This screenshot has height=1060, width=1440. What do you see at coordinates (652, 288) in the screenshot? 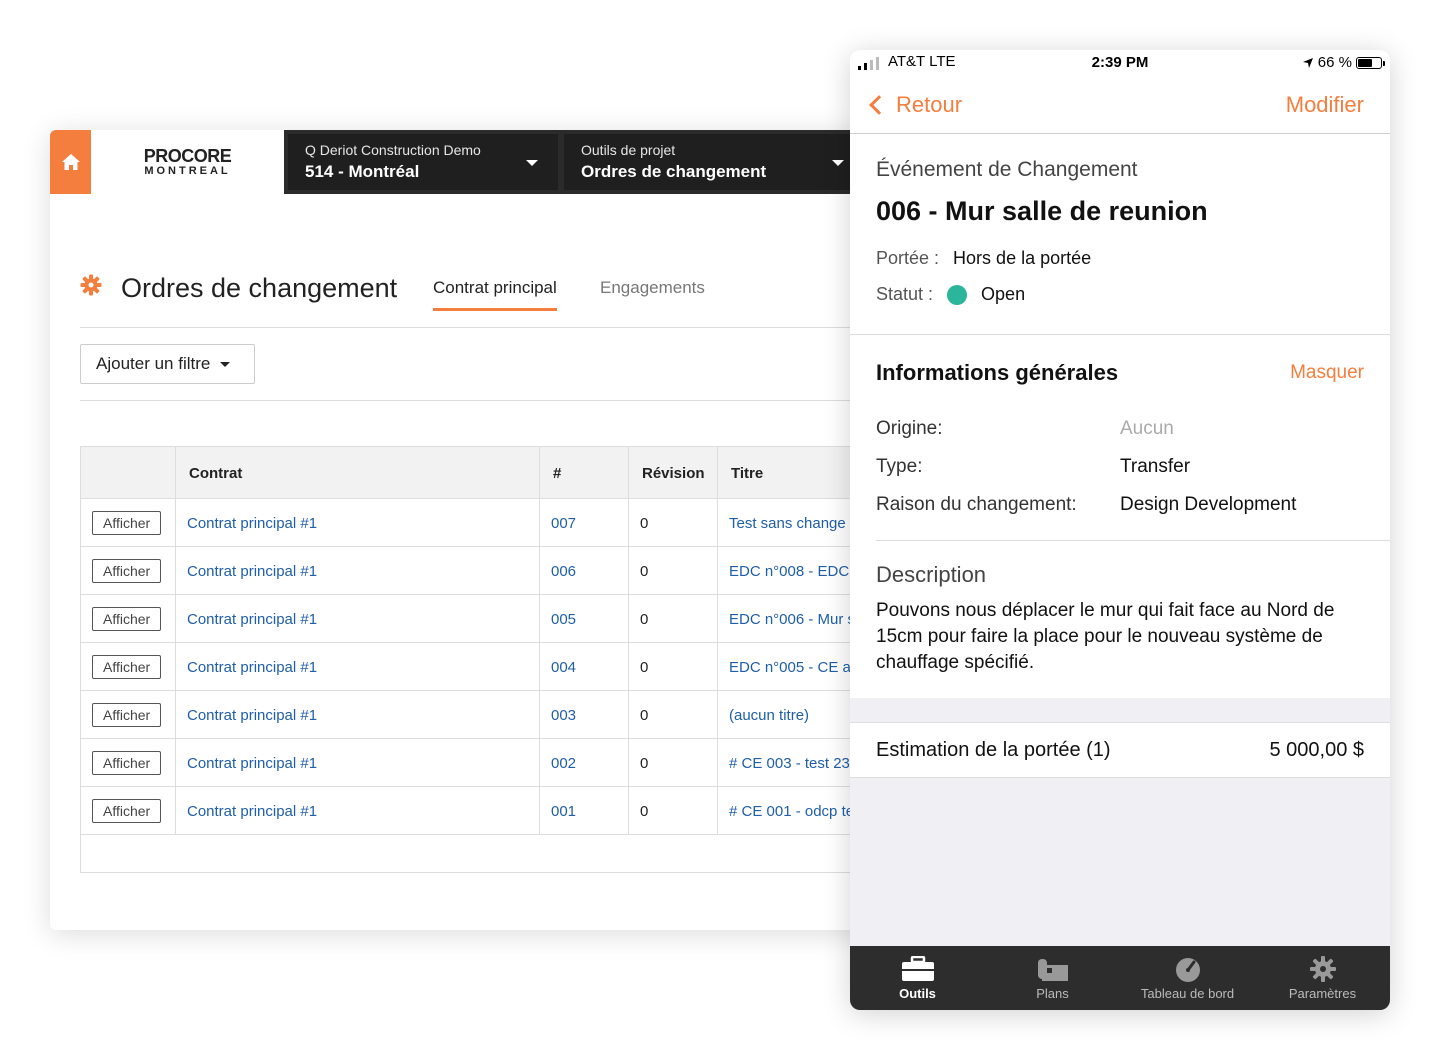
I see `tab-engagements: Engagements` at bounding box center [652, 288].